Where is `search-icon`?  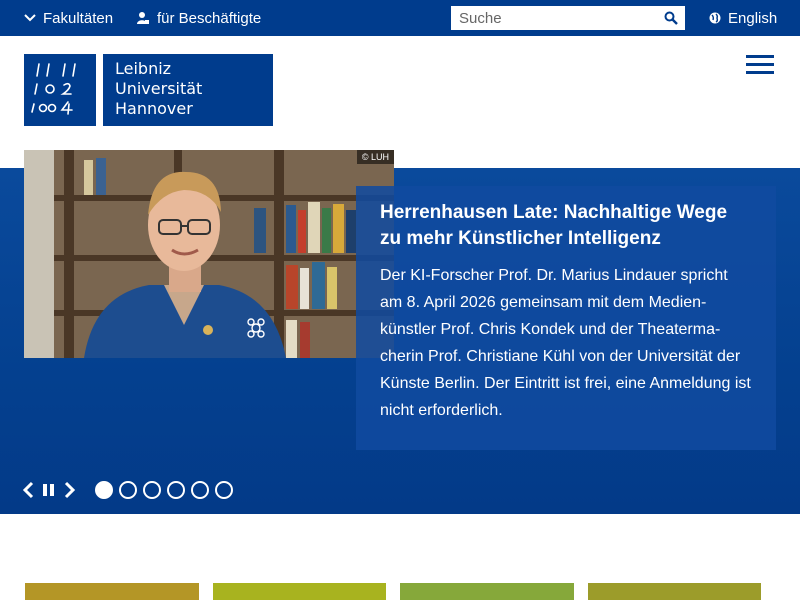
search-icon is located at coordinates (671, 18).